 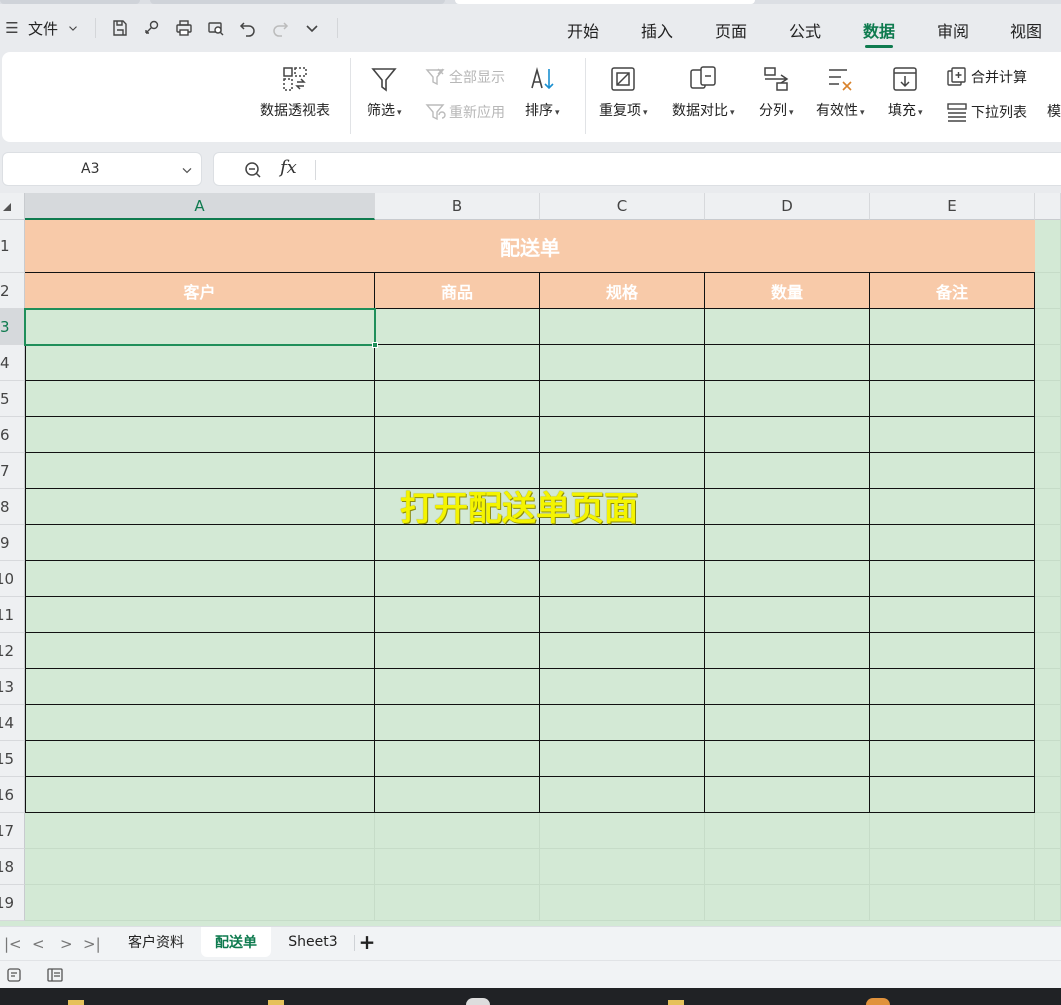 What do you see at coordinates (464, 112) in the screenshot?
I see `reapply-button: 重新应用` at bounding box center [464, 112].